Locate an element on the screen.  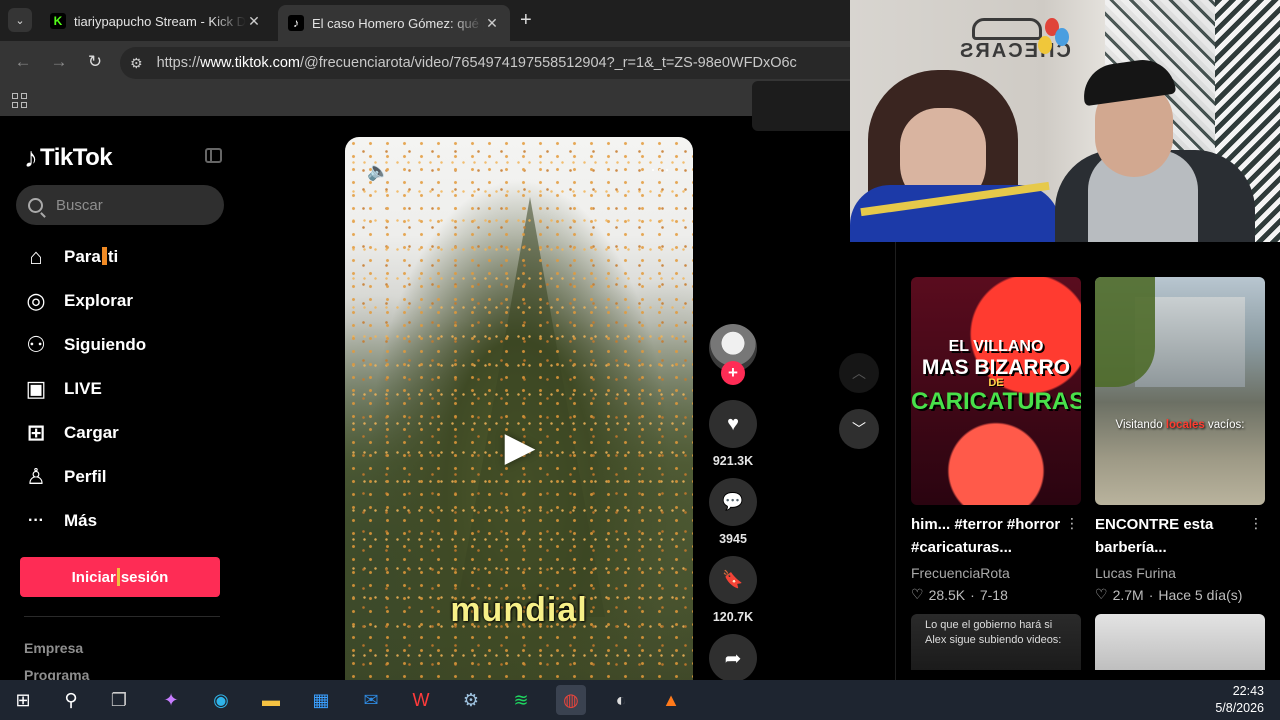
video-thumbnail: EL VILLANO MAS BIZARRO DE CARICATURAS is located at coordinates (996, 391).